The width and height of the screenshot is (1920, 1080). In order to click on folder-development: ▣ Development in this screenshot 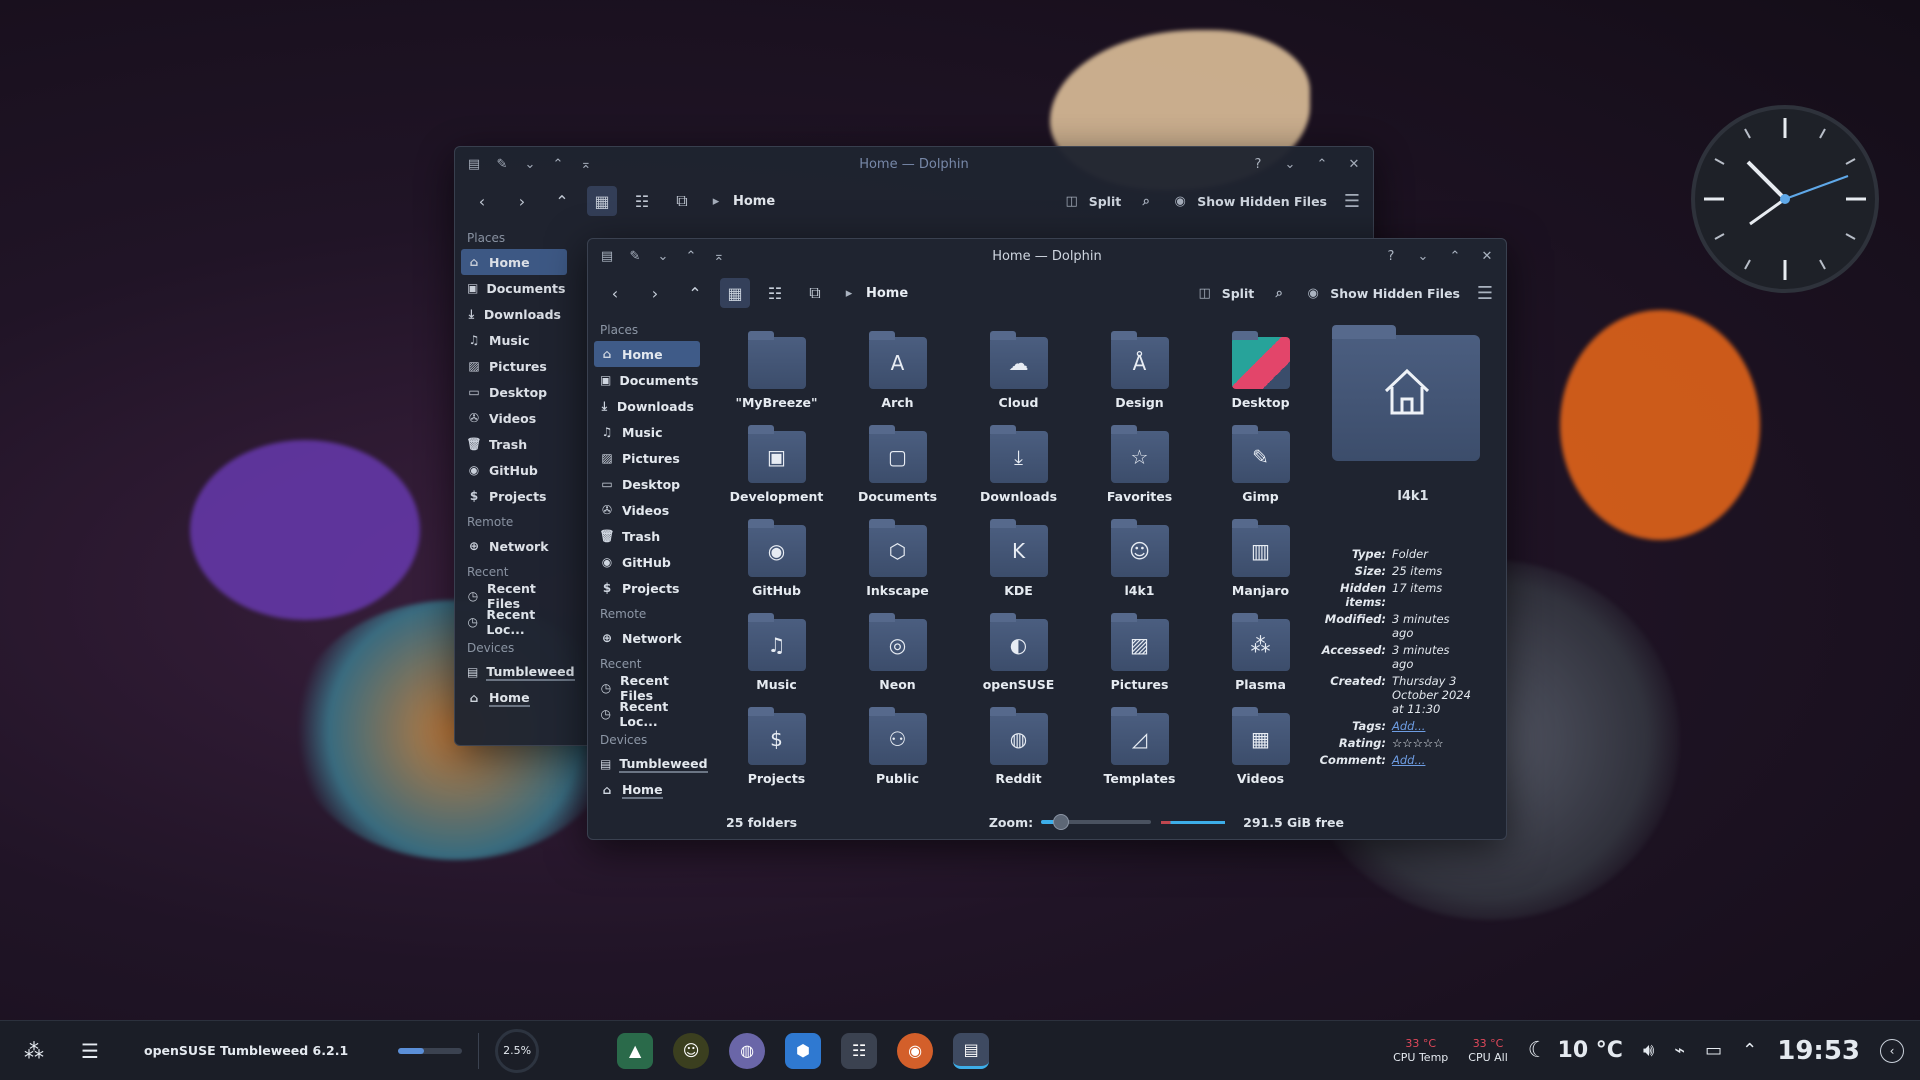, I will do `click(776, 474)`.